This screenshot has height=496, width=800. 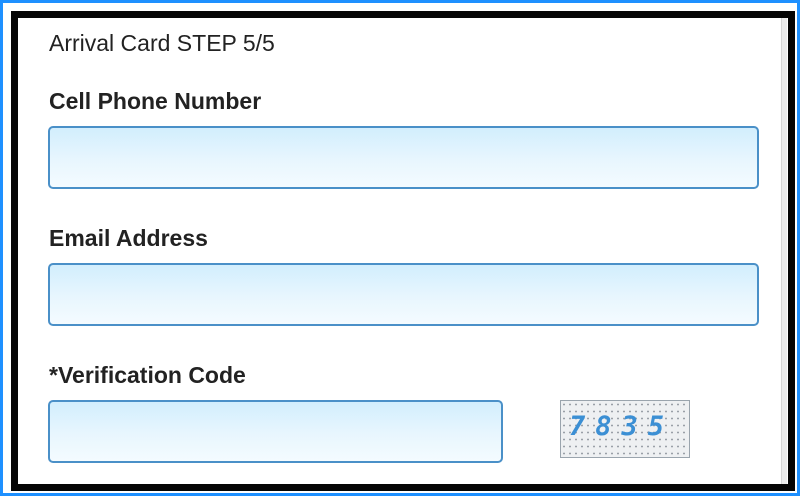 I want to click on phone-input, so click(x=403, y=157).